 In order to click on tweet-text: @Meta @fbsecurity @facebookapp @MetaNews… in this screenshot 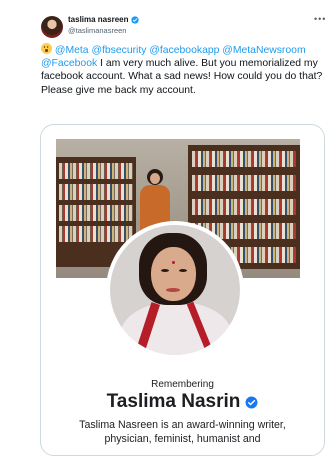, I will do `click(182, 70)`.